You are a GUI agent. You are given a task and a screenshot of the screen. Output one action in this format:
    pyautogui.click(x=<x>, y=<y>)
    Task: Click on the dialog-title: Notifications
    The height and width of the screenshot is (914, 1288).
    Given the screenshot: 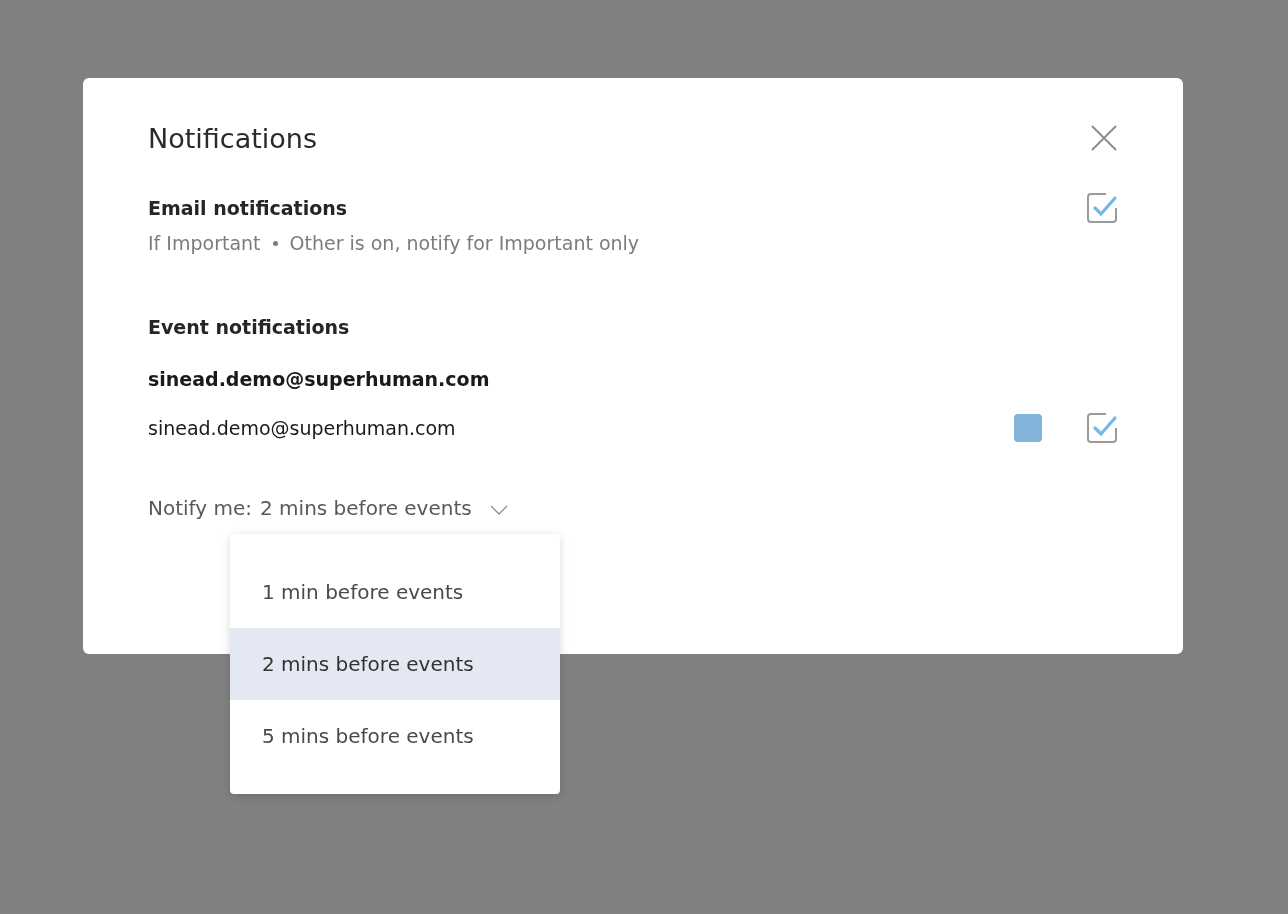 What is the action you would take?
    pyautogui.click(x=232, y=138)
    